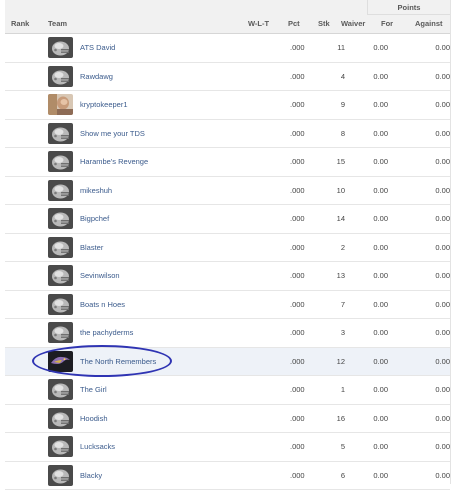  What do you see at coordinates (227, 418) in the screenshot?
I see `team-row: Hoodish .000 16 0.00 0.00` at bounding box center [227, 418].